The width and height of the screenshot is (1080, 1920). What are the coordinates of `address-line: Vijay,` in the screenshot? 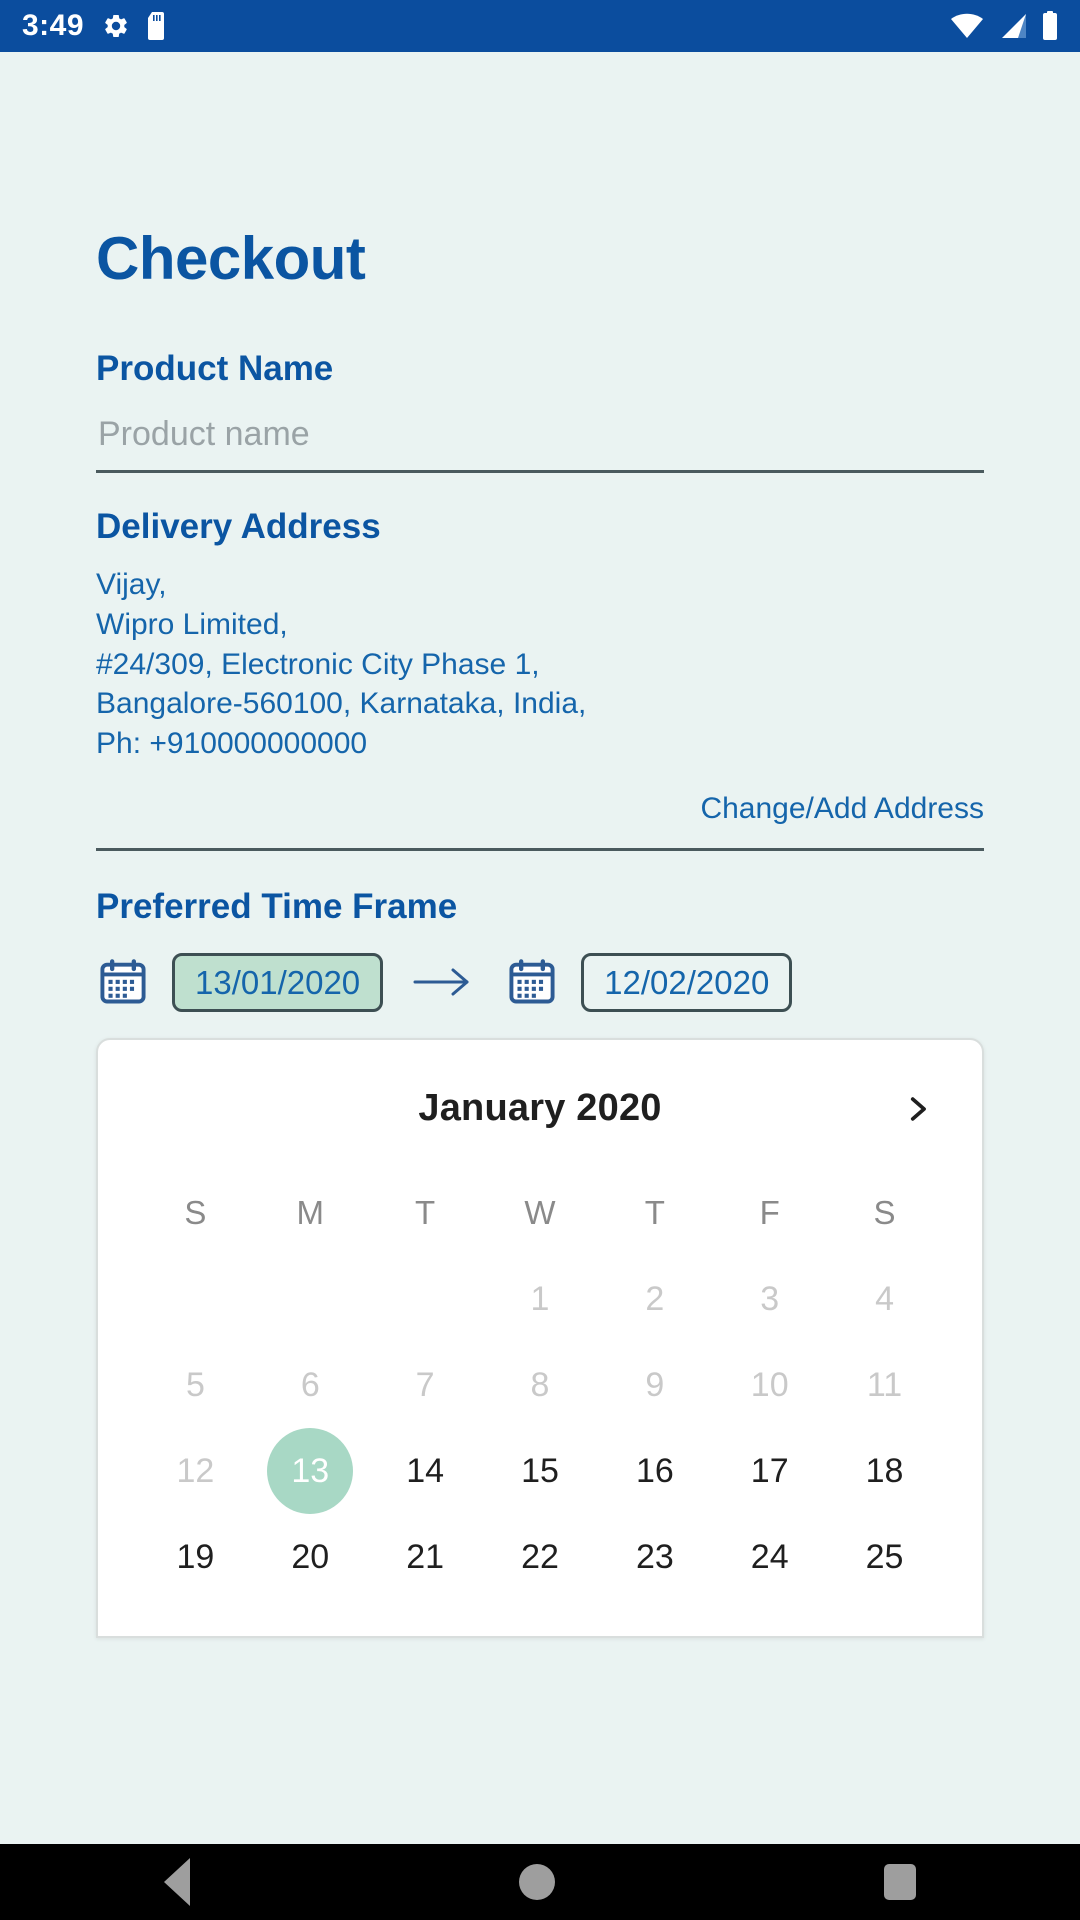 It's located at (131, 584).